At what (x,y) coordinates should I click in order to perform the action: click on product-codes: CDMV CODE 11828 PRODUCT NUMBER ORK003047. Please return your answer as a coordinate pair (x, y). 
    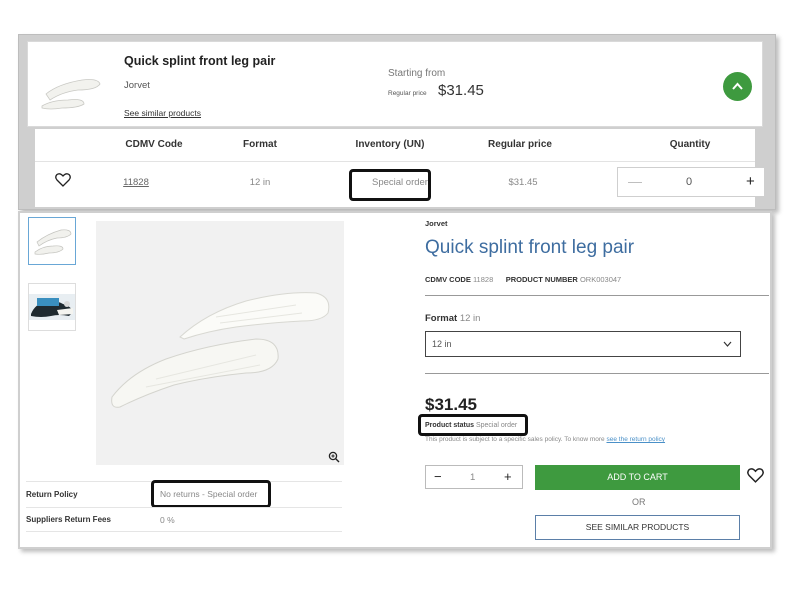
    Looking at the image, I should click on (523, 279).